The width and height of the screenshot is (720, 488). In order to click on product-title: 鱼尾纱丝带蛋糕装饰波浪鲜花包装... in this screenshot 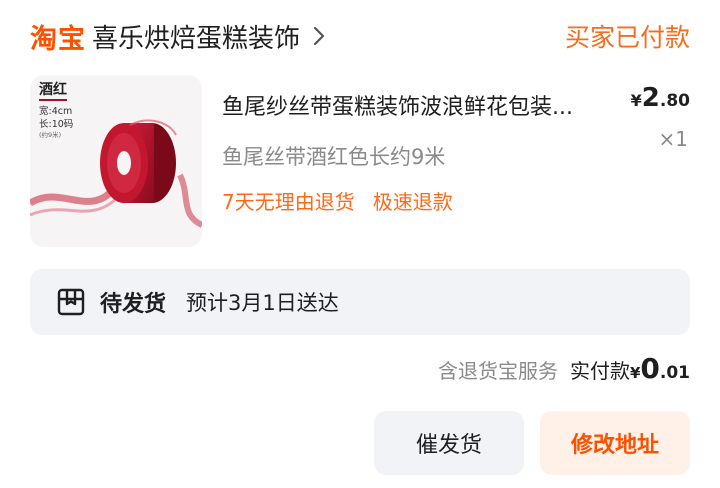, I will do `click(419, 105)`.